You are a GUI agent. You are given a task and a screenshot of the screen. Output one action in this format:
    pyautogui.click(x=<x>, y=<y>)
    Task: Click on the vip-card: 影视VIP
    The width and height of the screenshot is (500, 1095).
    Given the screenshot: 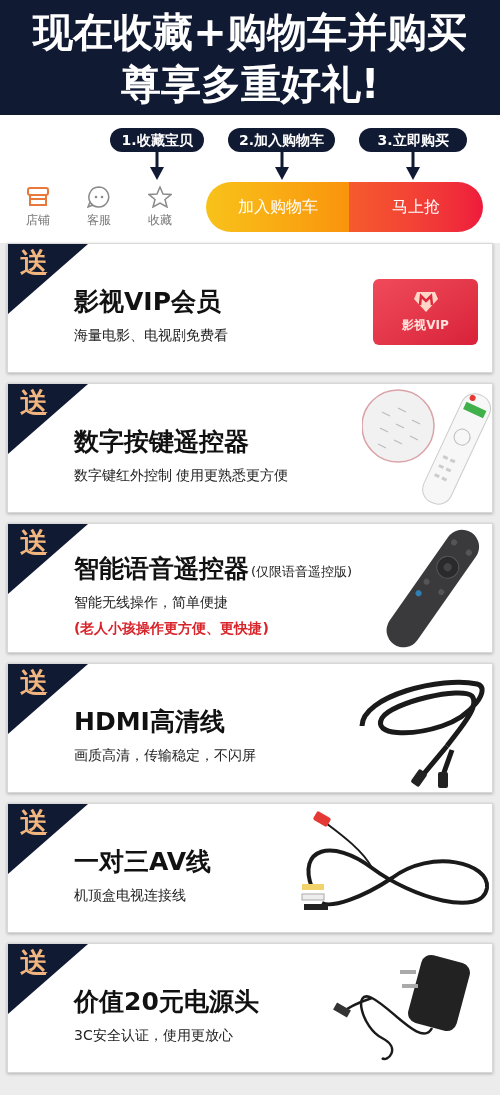 What is the action you would take?
    pyautogui.click(x=425, y=312)
    